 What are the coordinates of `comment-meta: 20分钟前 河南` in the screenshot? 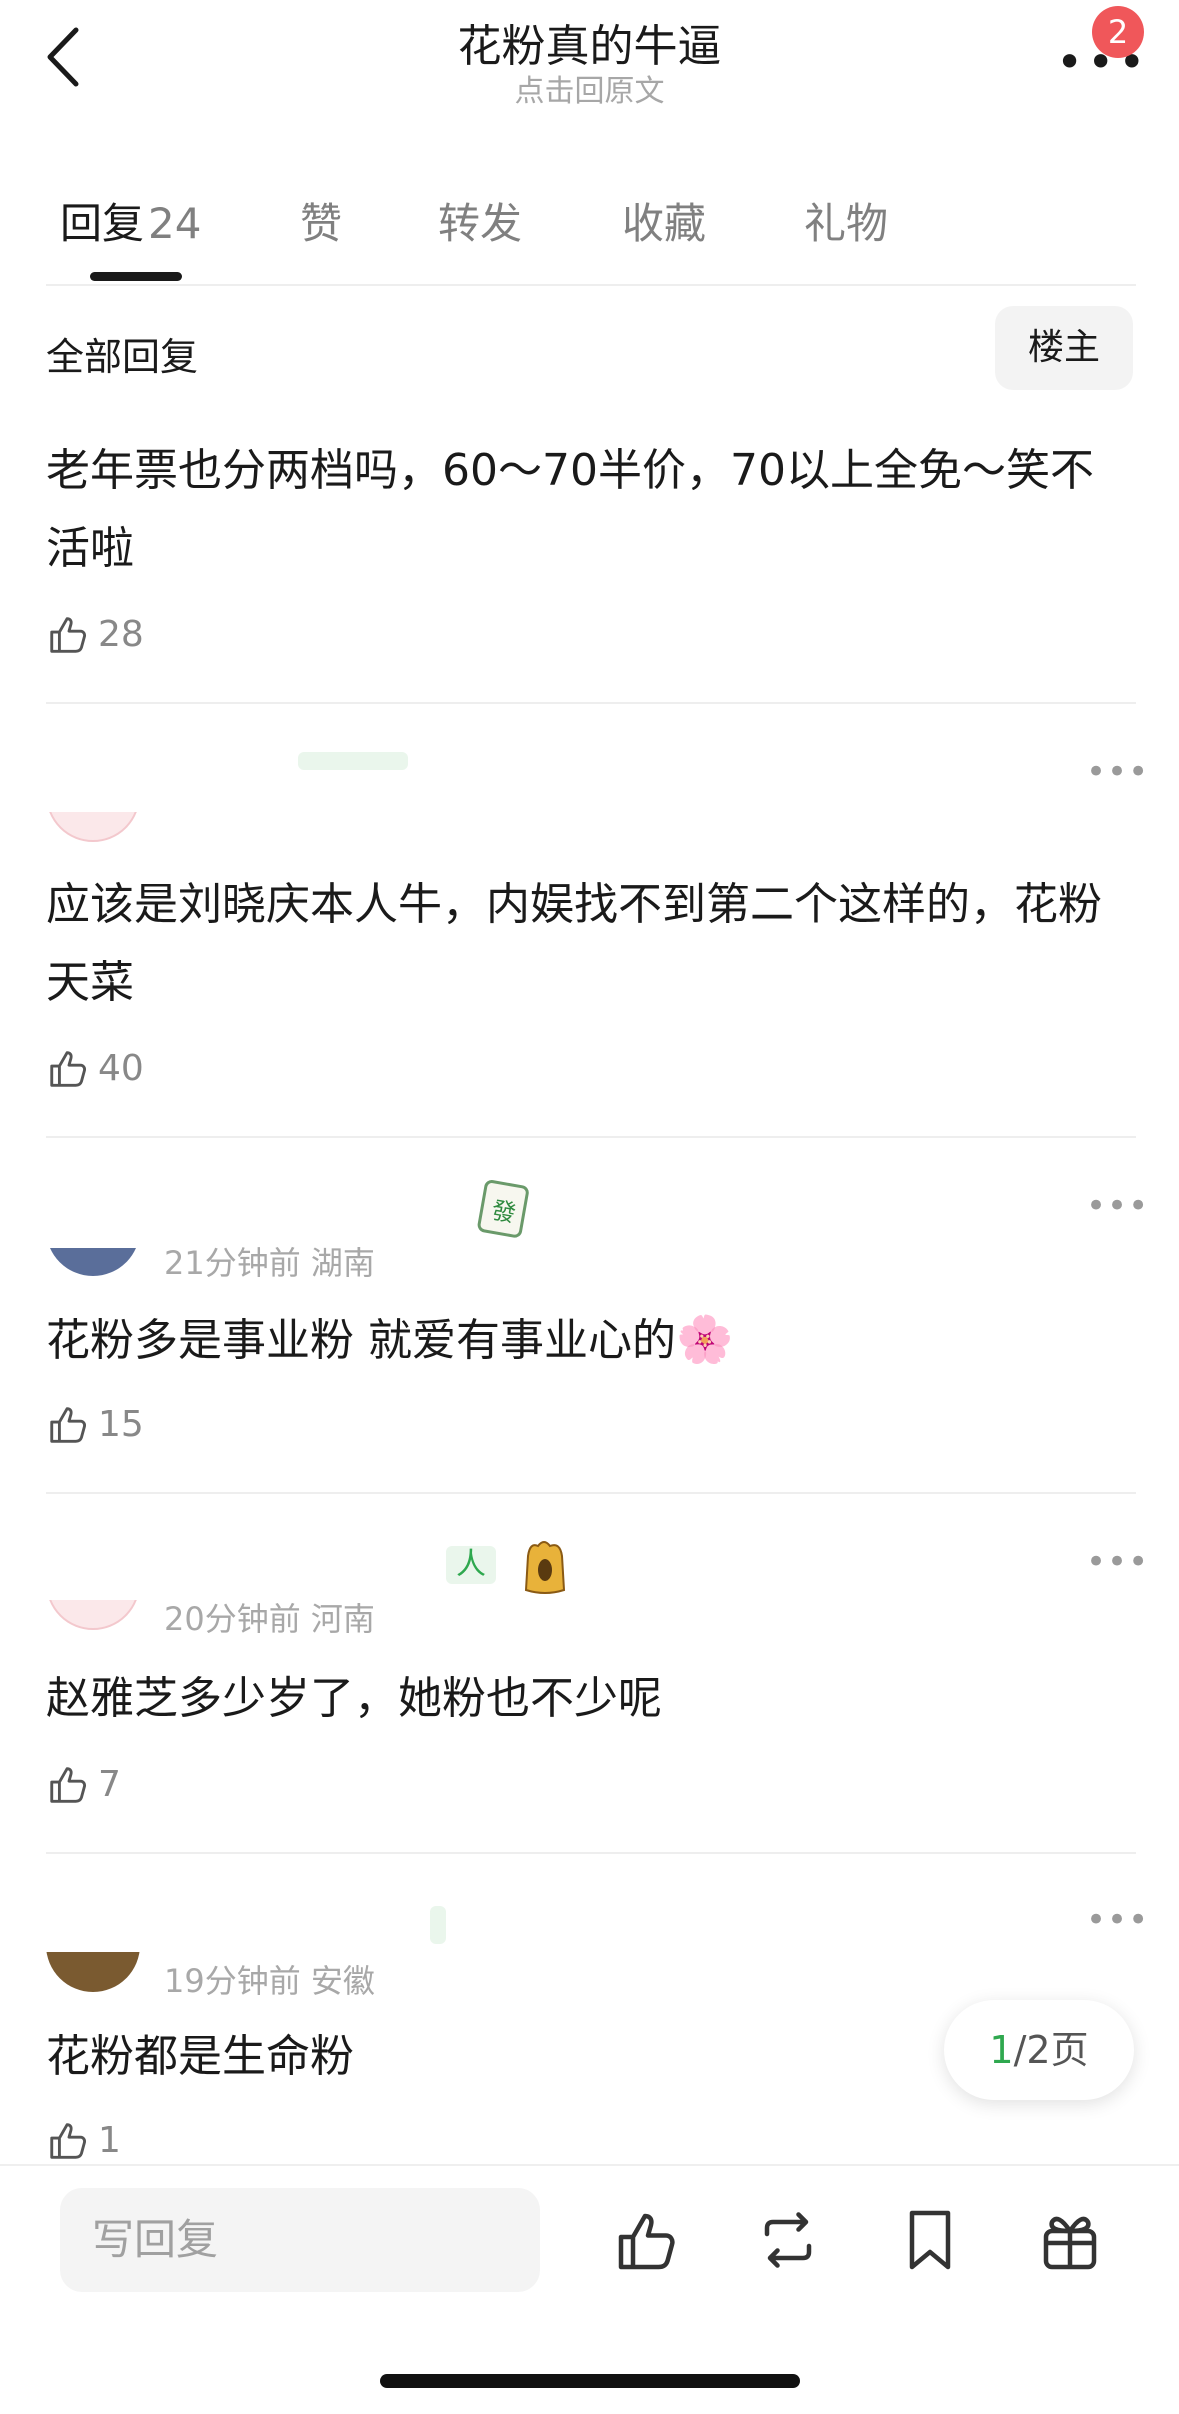 It's located at (269, 1619).